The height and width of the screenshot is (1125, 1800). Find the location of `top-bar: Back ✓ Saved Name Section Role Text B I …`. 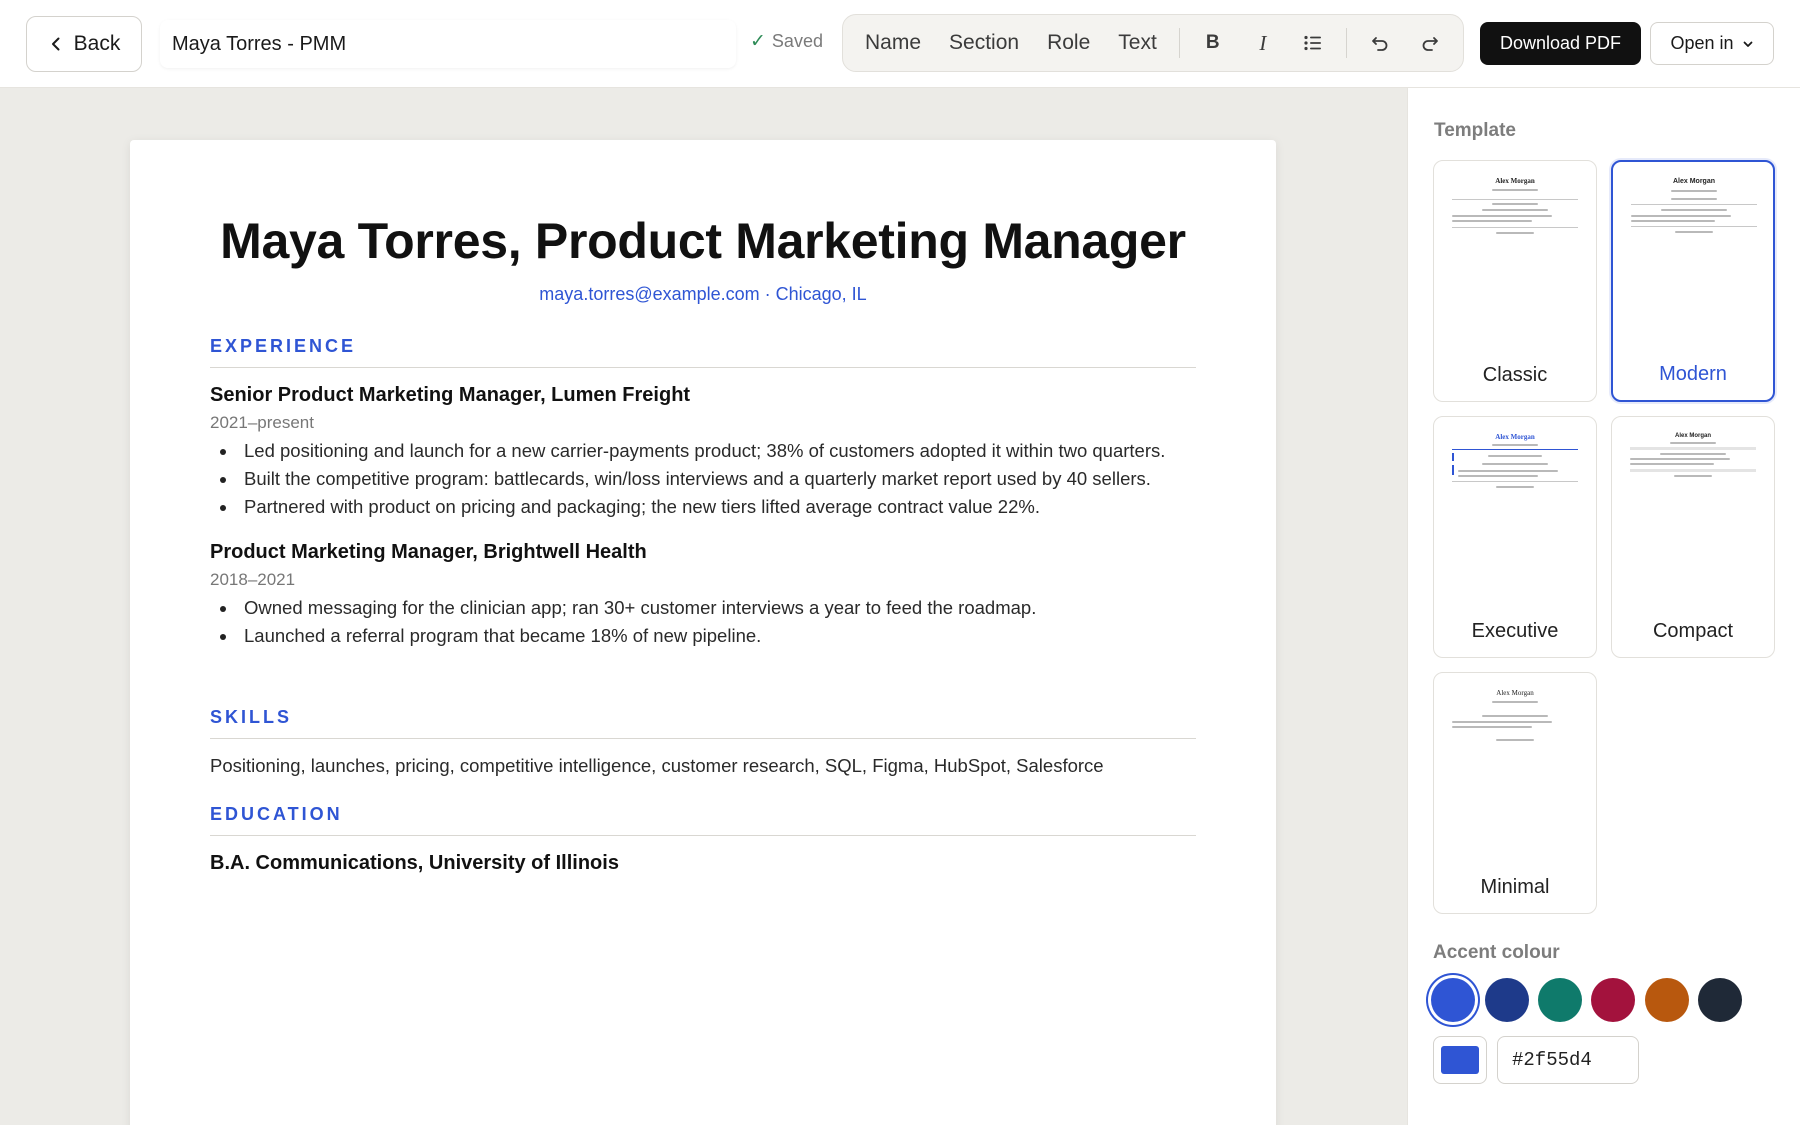

top-bar: Back ✓ Saved Name Section Role Text B I … is located at coordinates (900, 44).